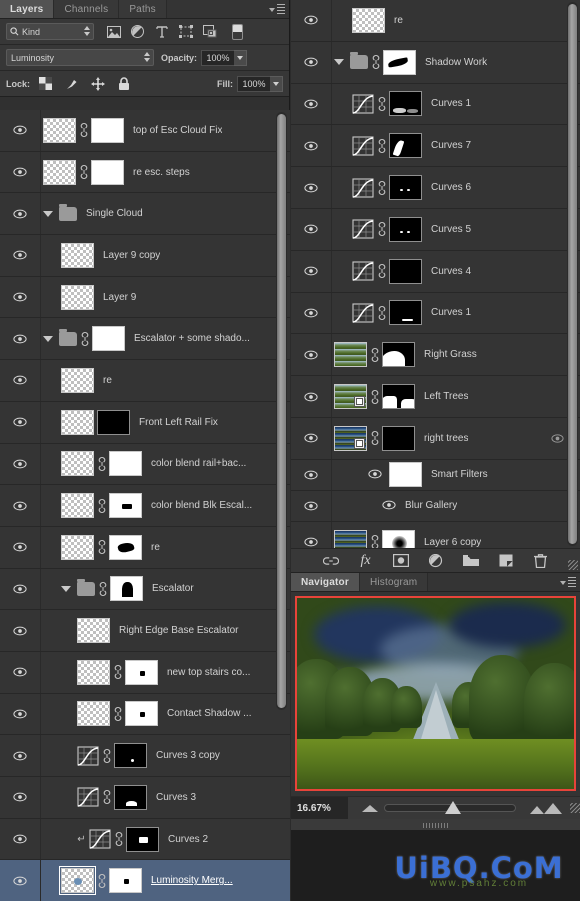 The width and height of the screenshot is (580, 901). What do you see at coordinates (123, 83) in the screenshot?
I see `lock-all-icon` at bounding box center [123, 83].